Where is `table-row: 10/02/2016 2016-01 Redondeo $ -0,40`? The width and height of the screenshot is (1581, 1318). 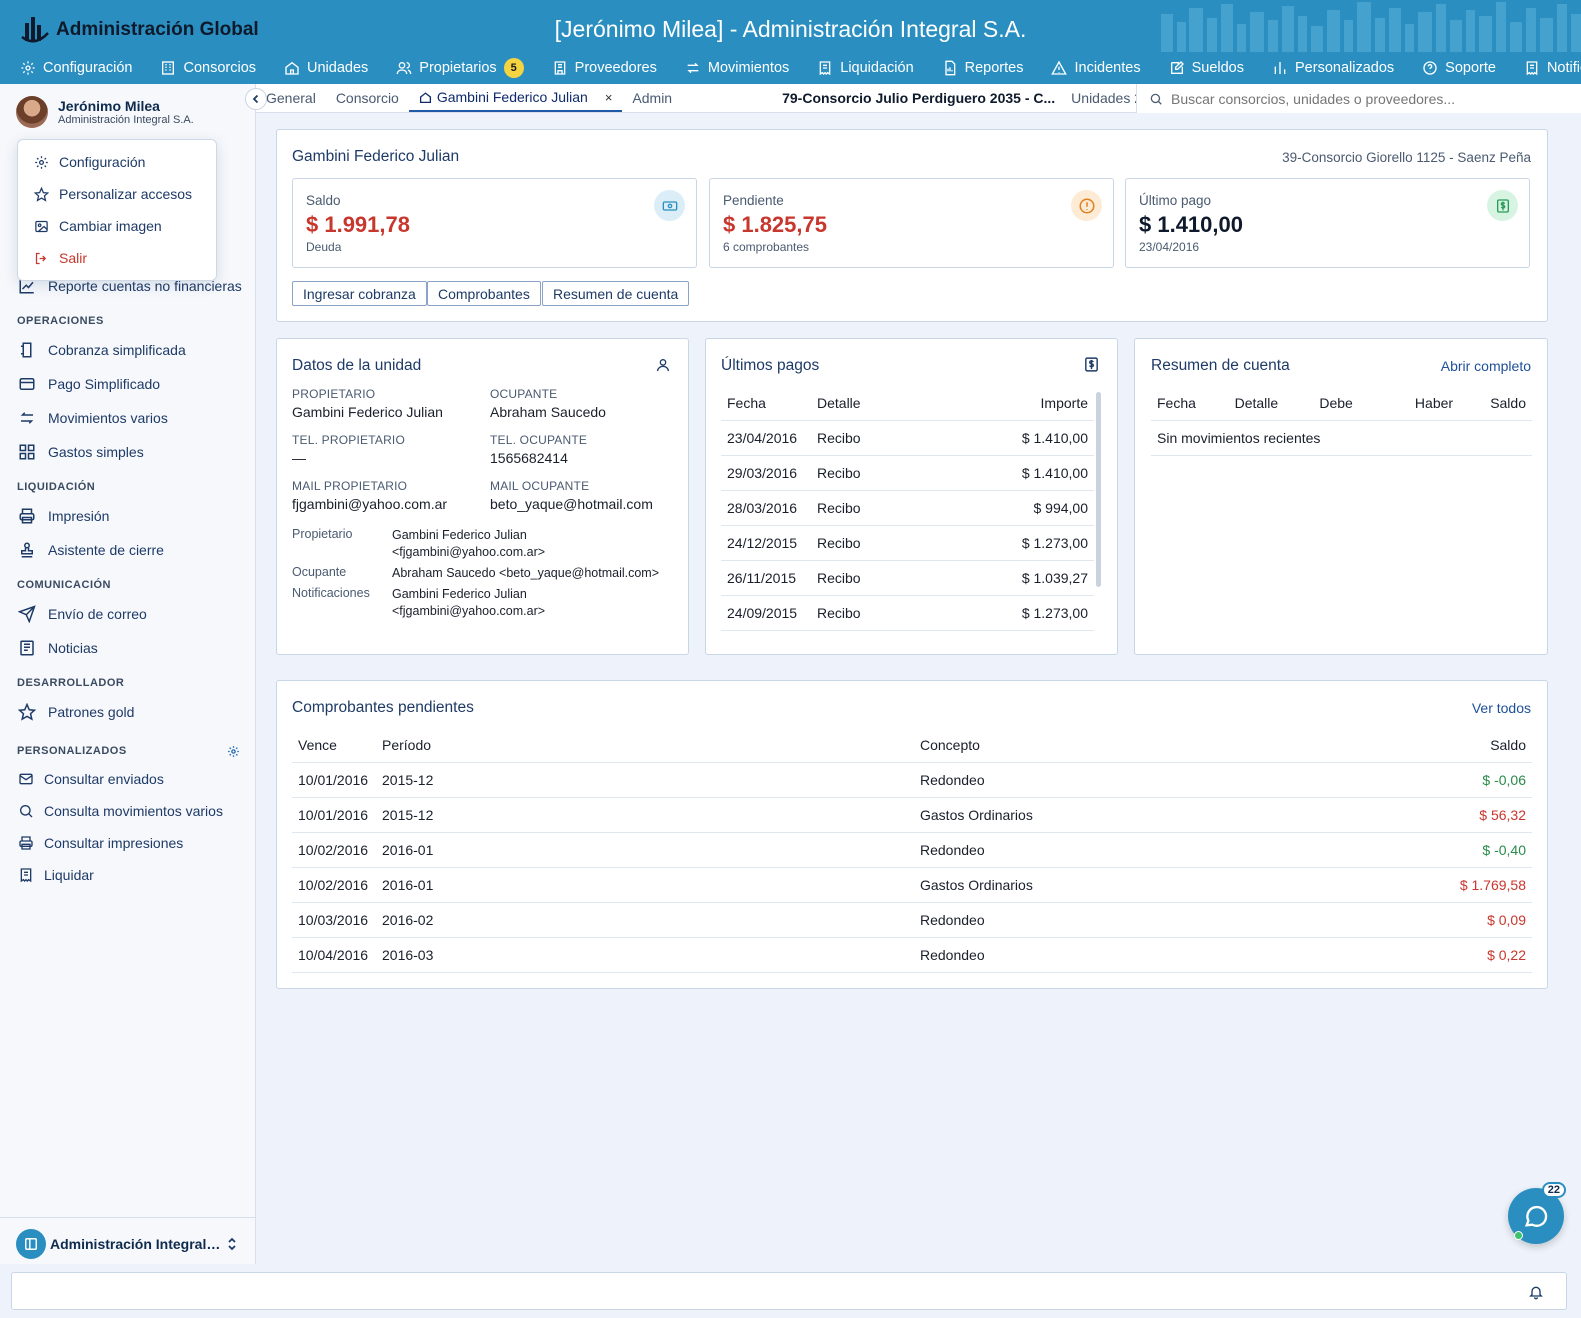
table-row: 10/02/2016 2016-01 Redondeo $ -0,40 is located at coordinates (912, 850).